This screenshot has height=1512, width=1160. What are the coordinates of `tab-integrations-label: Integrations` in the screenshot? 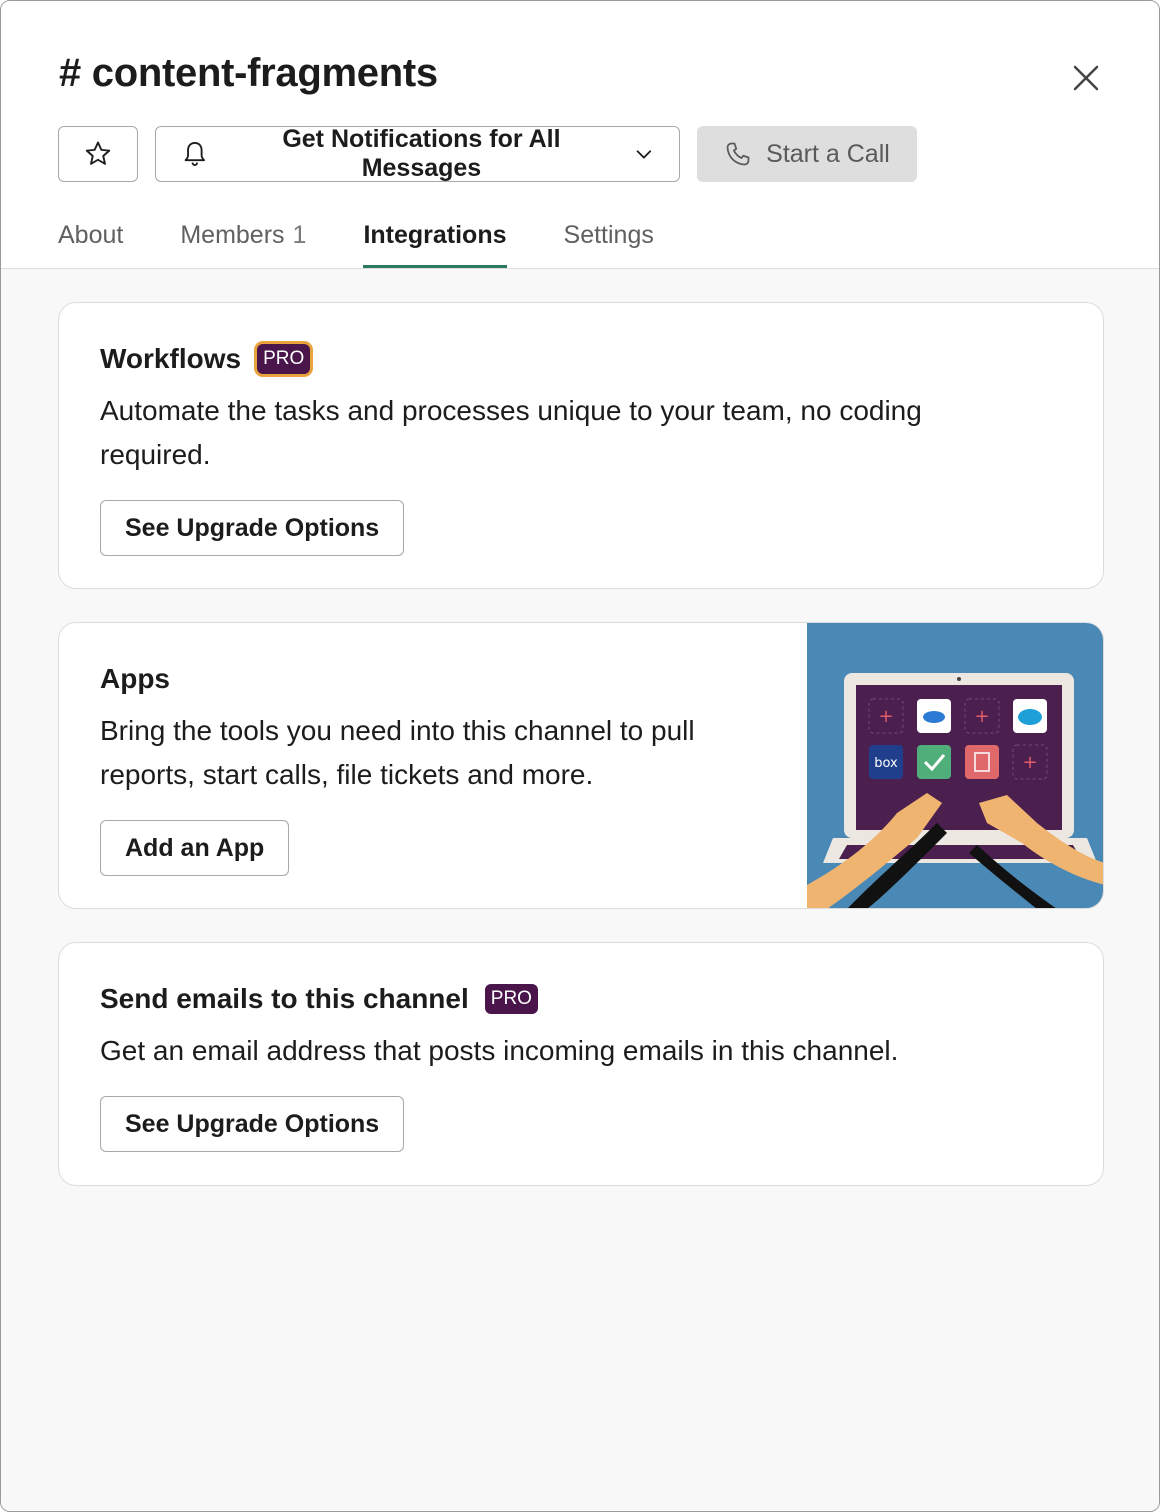 It's located at (435, 235).